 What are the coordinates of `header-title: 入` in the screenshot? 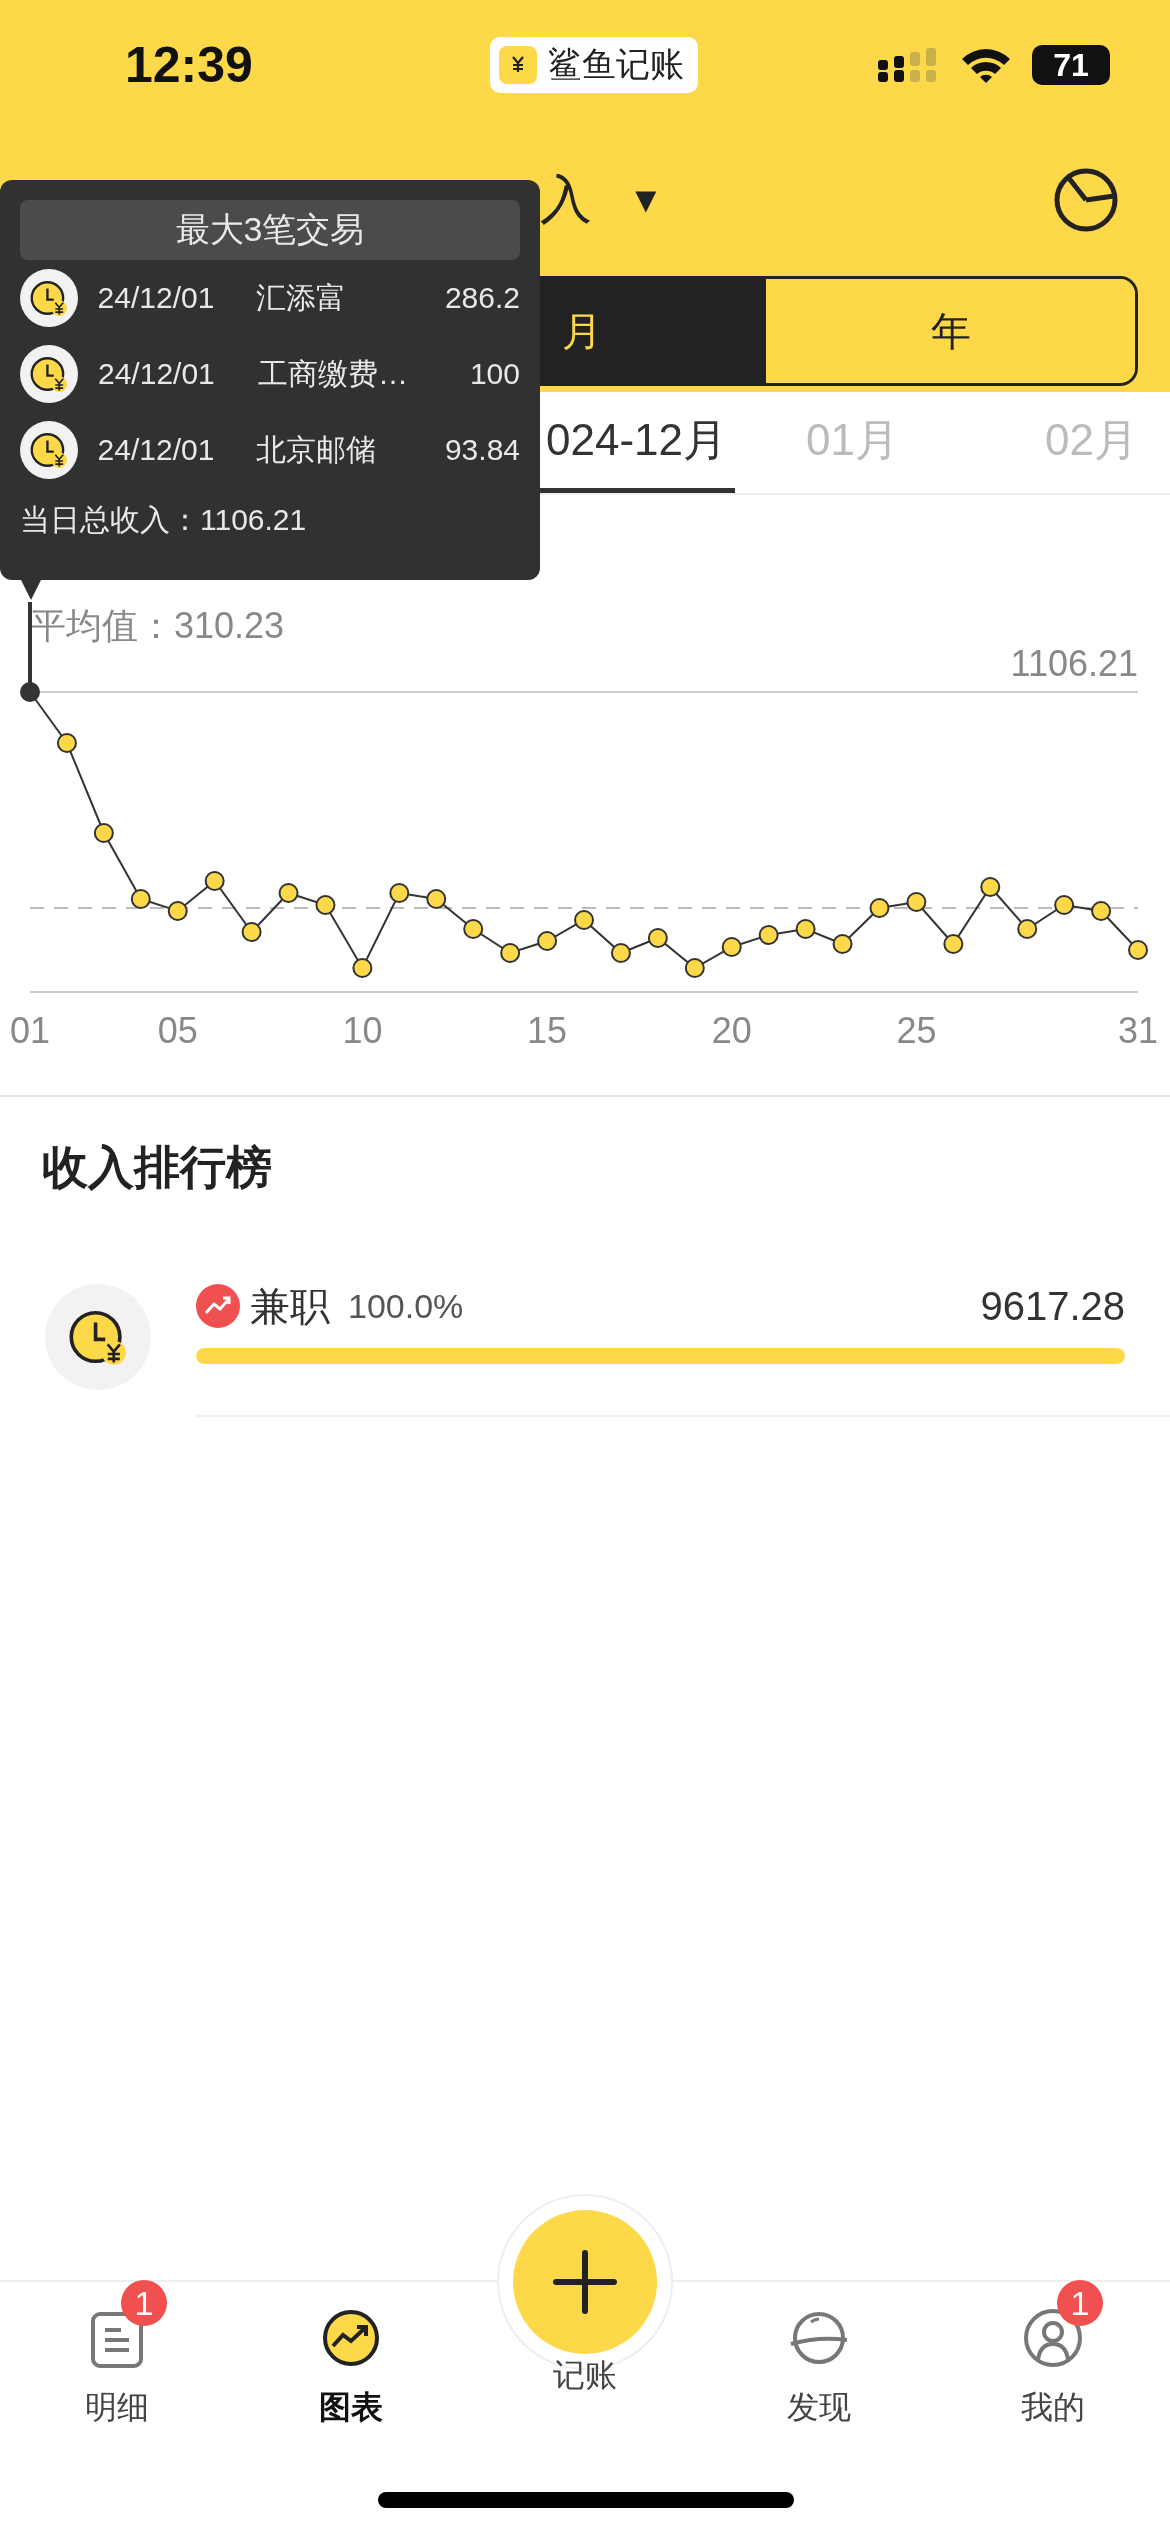 It's located at (566, 200).